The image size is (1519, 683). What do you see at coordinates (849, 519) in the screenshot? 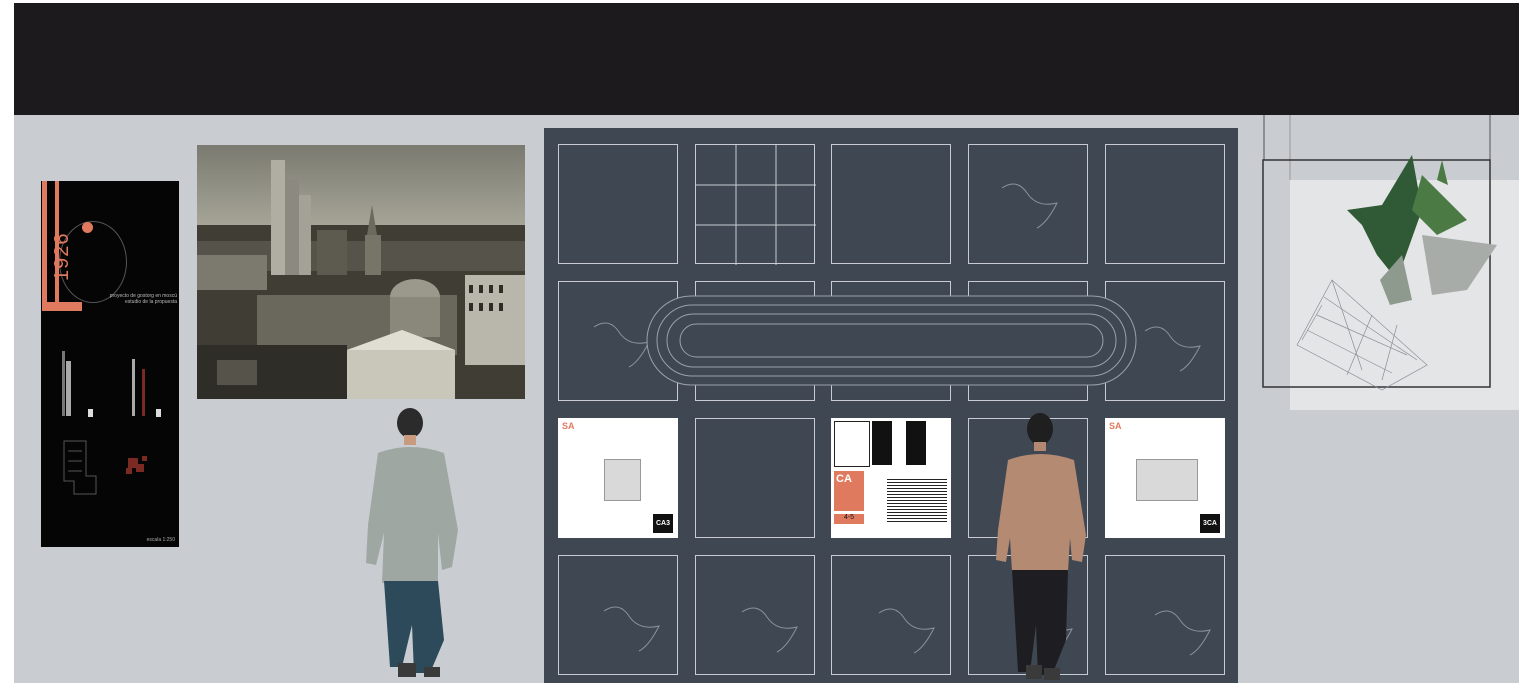
I see `cover-number: 4-5` at bounding box center [849, 519].